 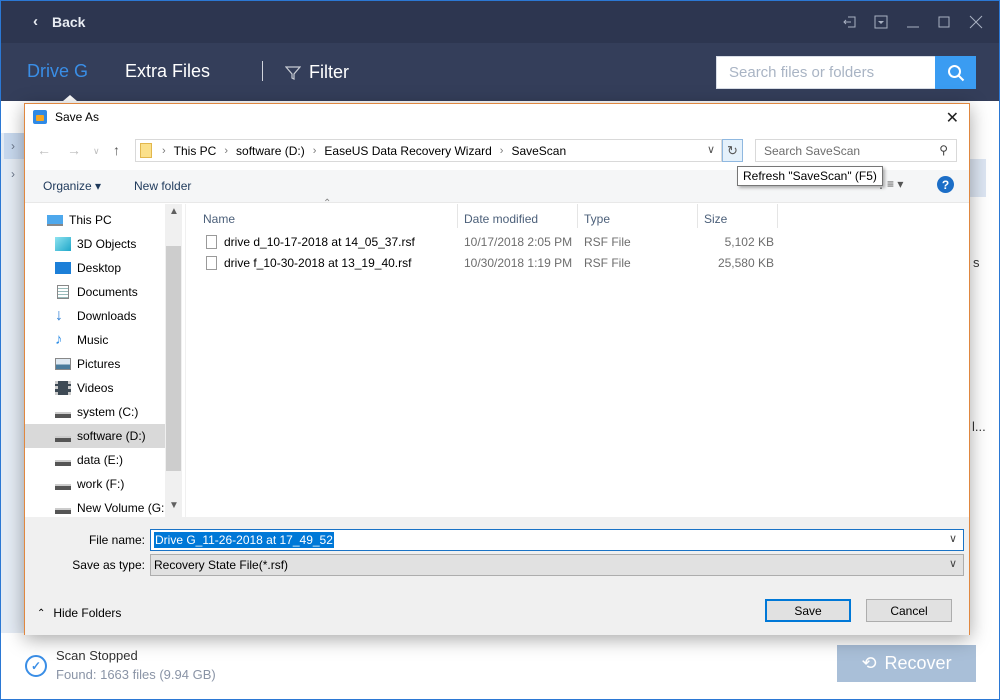 What do you see at coordinates (121, 508) in the screenshot?
I see `tree-item-label: New Volume (G:` at bounding box center [121, 508].